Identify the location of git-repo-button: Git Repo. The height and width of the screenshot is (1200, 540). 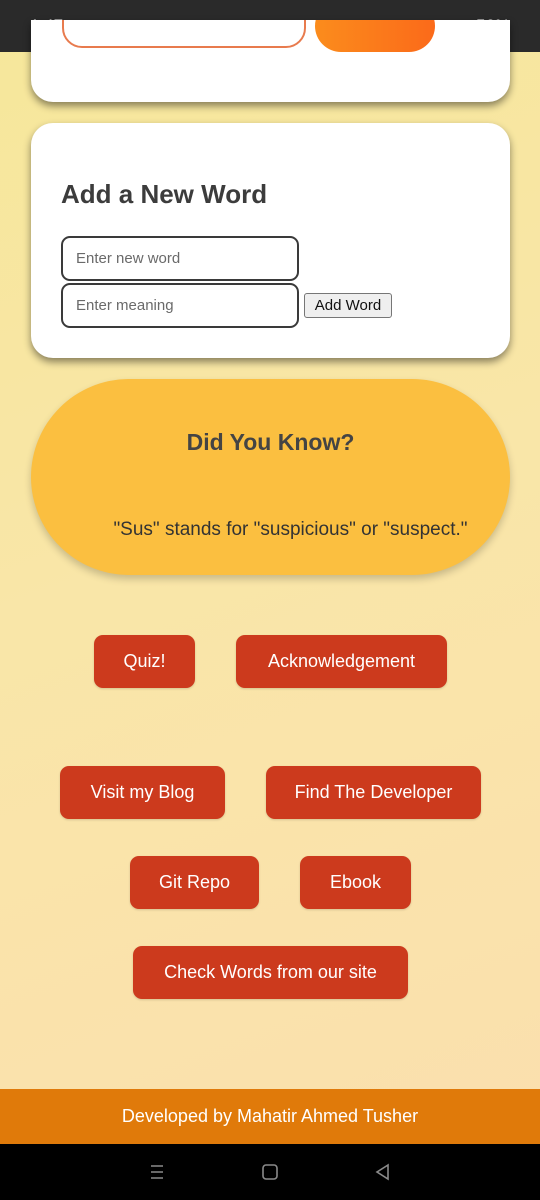
(194, 882).